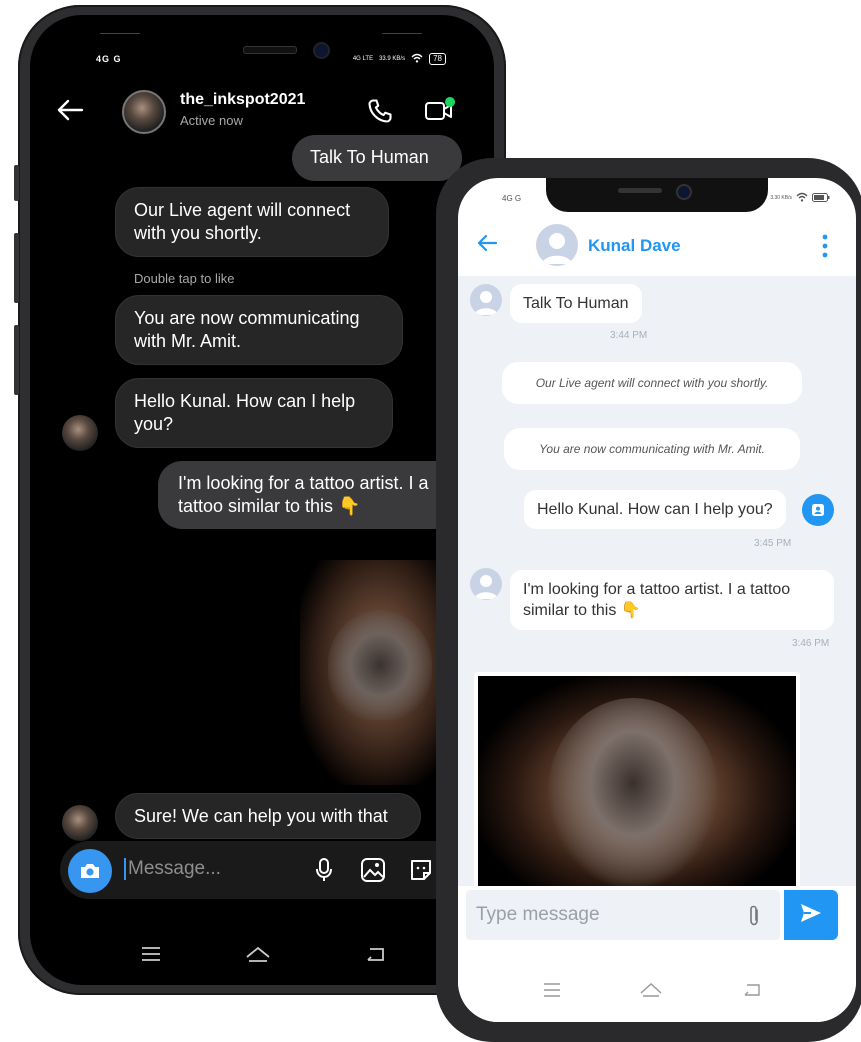 The image size is (861, 1042). I want to click on message-bubble-agent: Hello Kunal. How can I help you?, so click(655, 509).